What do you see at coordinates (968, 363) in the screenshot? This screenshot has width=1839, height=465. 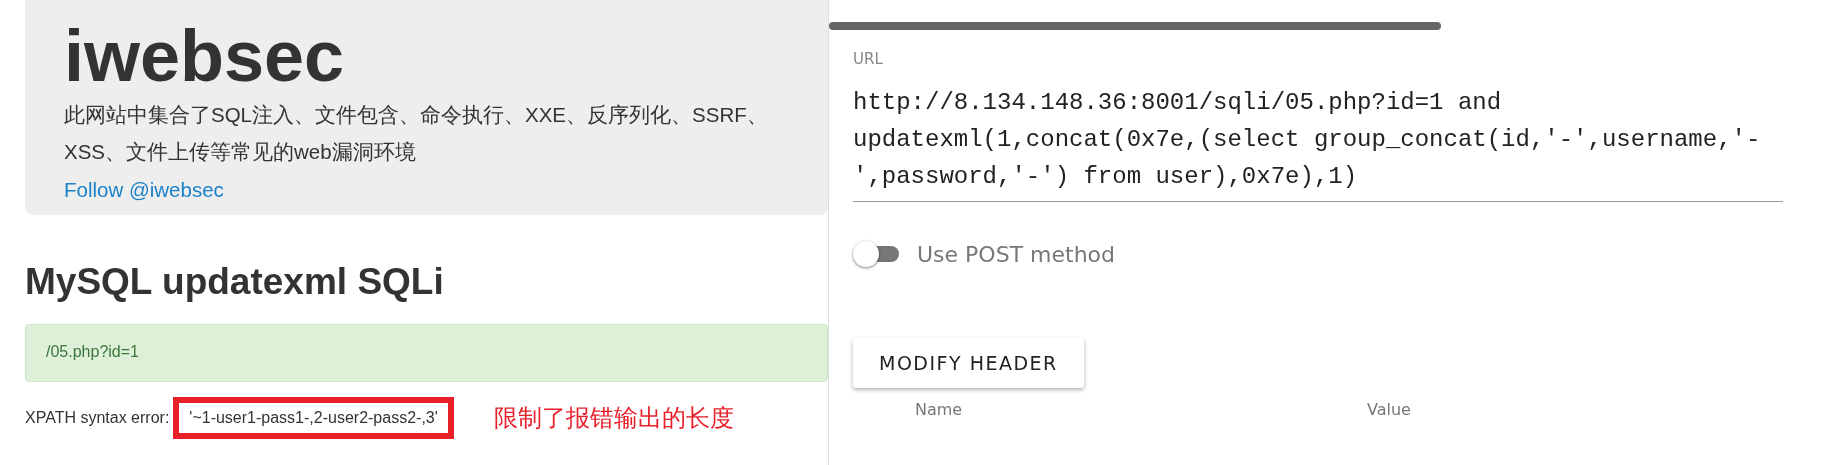 I see `modify-header-button: MODIFY HEADER` at bounding box center [968, 363].